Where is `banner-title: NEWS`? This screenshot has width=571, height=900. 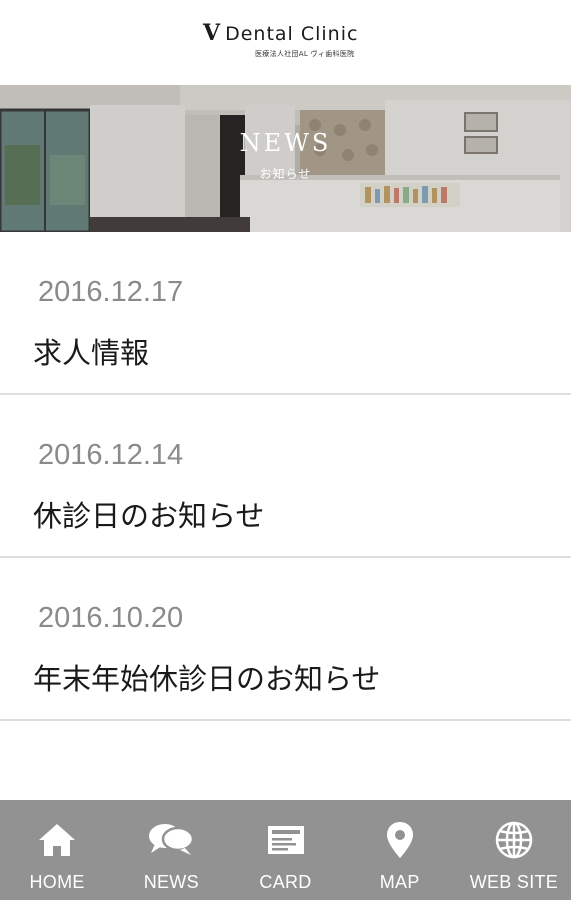
banner-title: NEWS is located at coordinates (285, 143).